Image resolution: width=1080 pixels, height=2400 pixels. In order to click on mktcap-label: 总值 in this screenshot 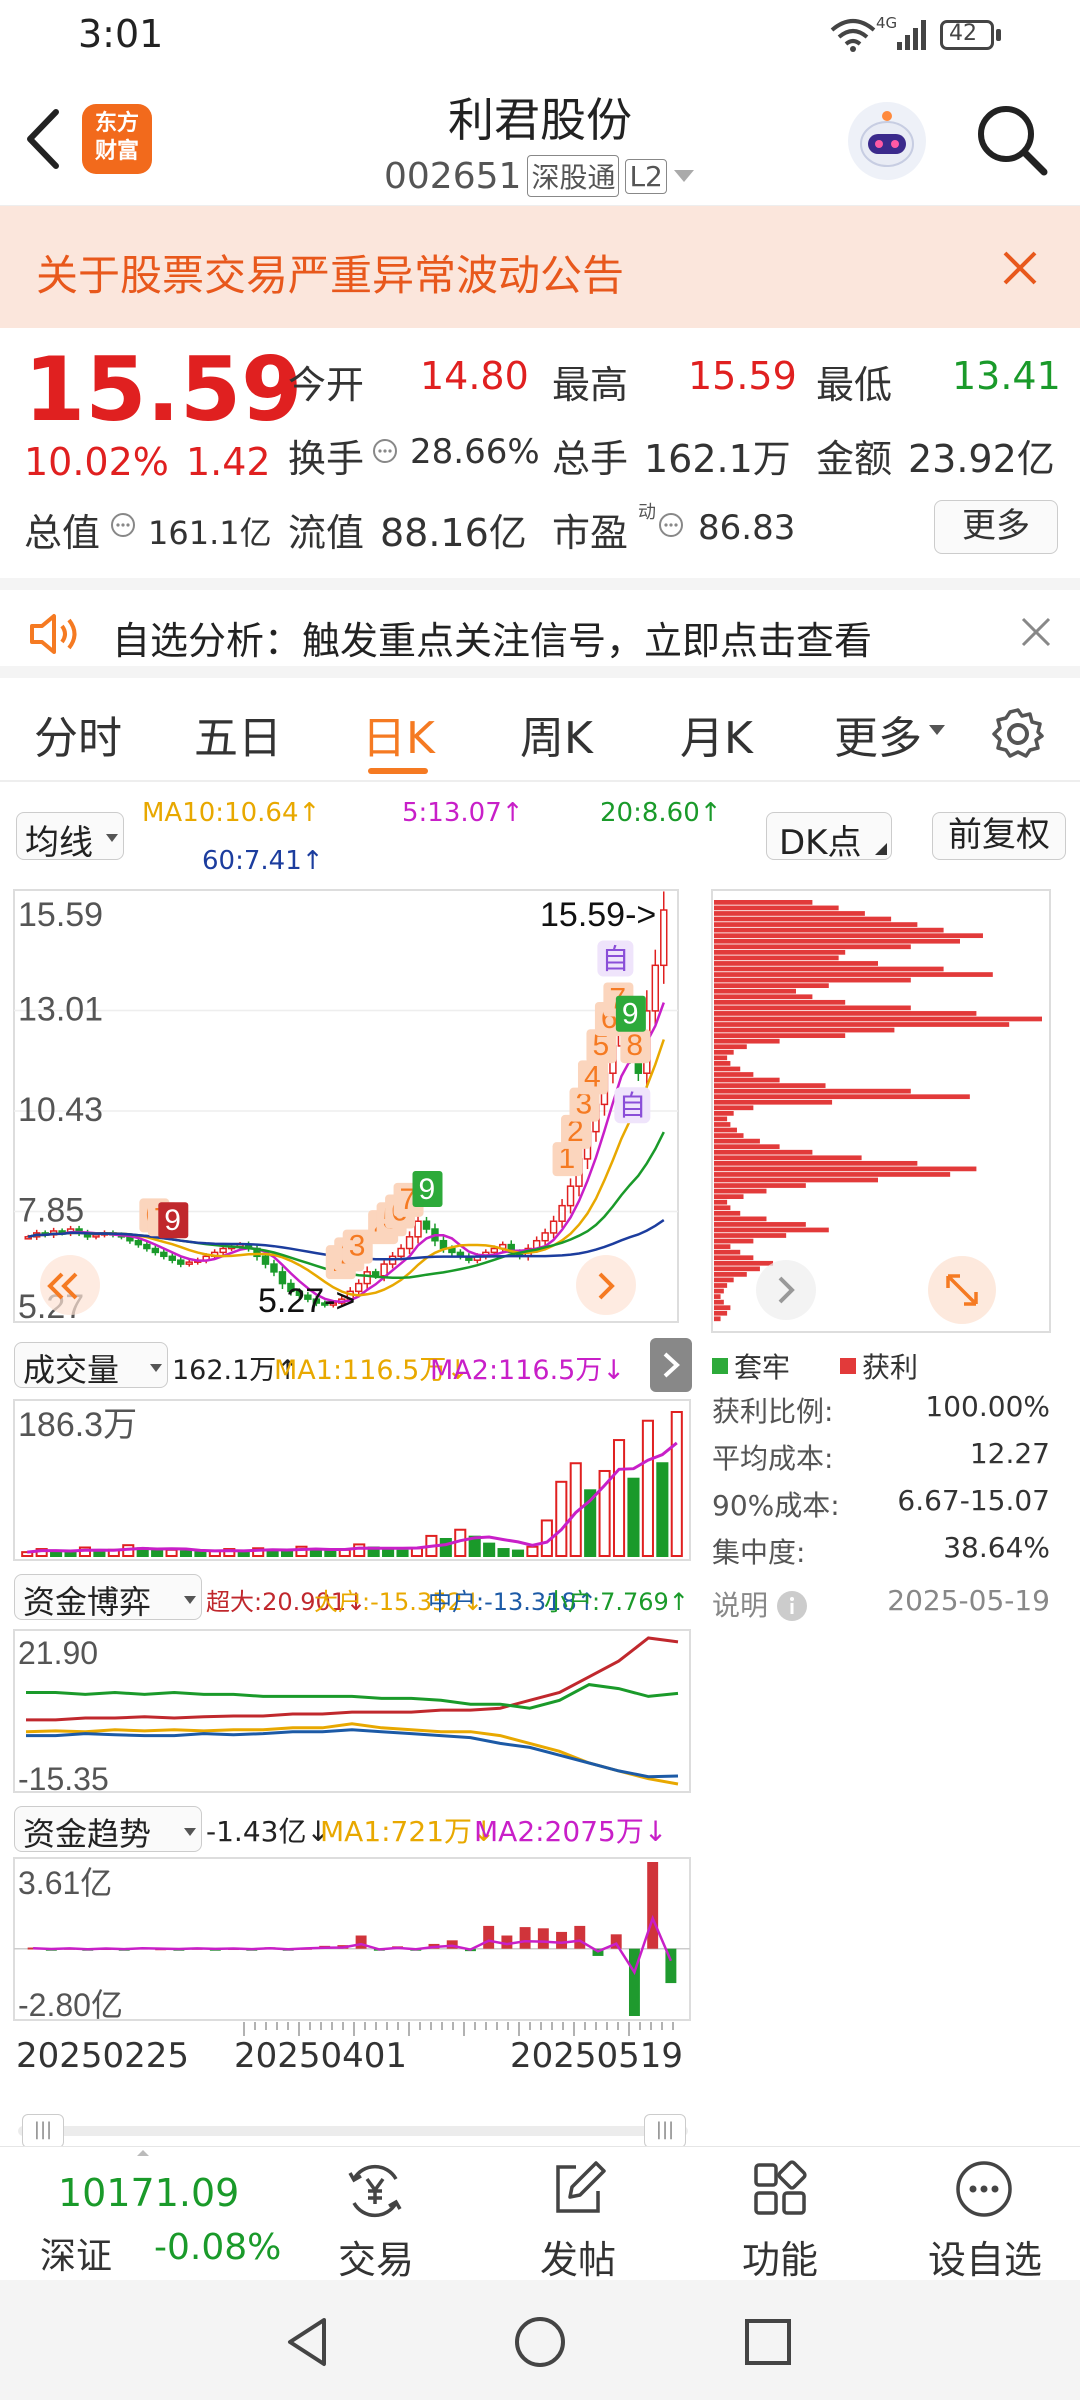, I will do `click(62, 533)`.